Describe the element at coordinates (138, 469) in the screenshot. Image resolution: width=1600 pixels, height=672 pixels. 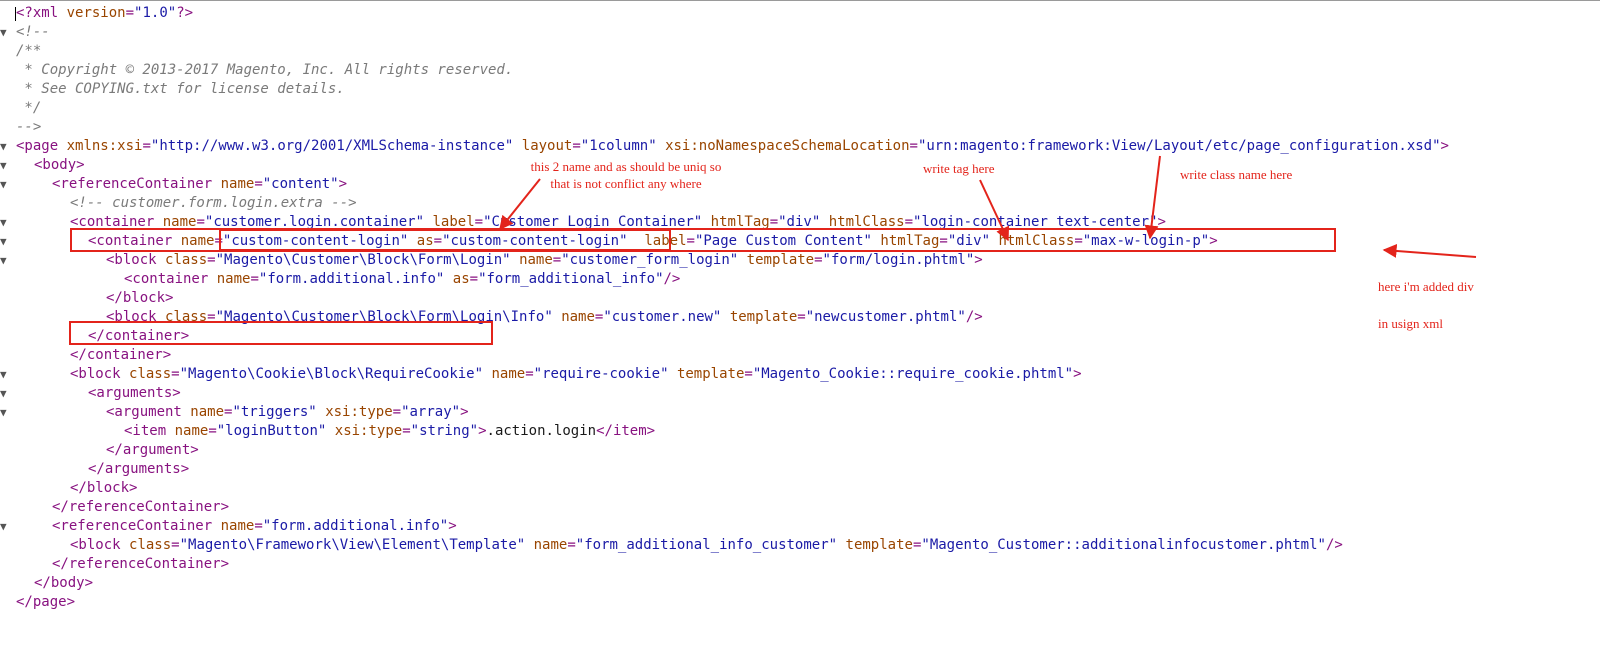
I see `code-line-content: </arguments>` at that location.